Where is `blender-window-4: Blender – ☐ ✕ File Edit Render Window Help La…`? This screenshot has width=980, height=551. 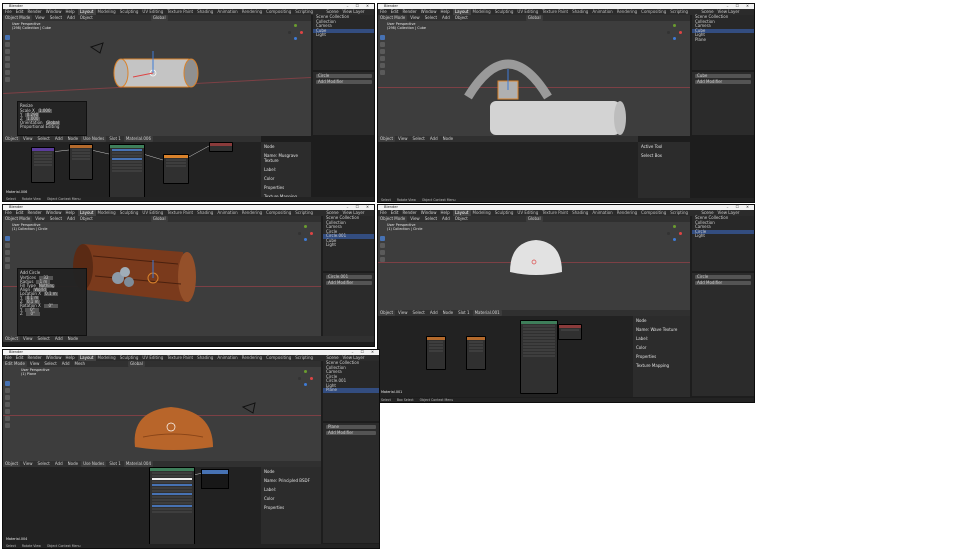
blender-window-4: Blender – ☐ ✕ File Edit Render Window Help La… is located at coordinates (566, 303).